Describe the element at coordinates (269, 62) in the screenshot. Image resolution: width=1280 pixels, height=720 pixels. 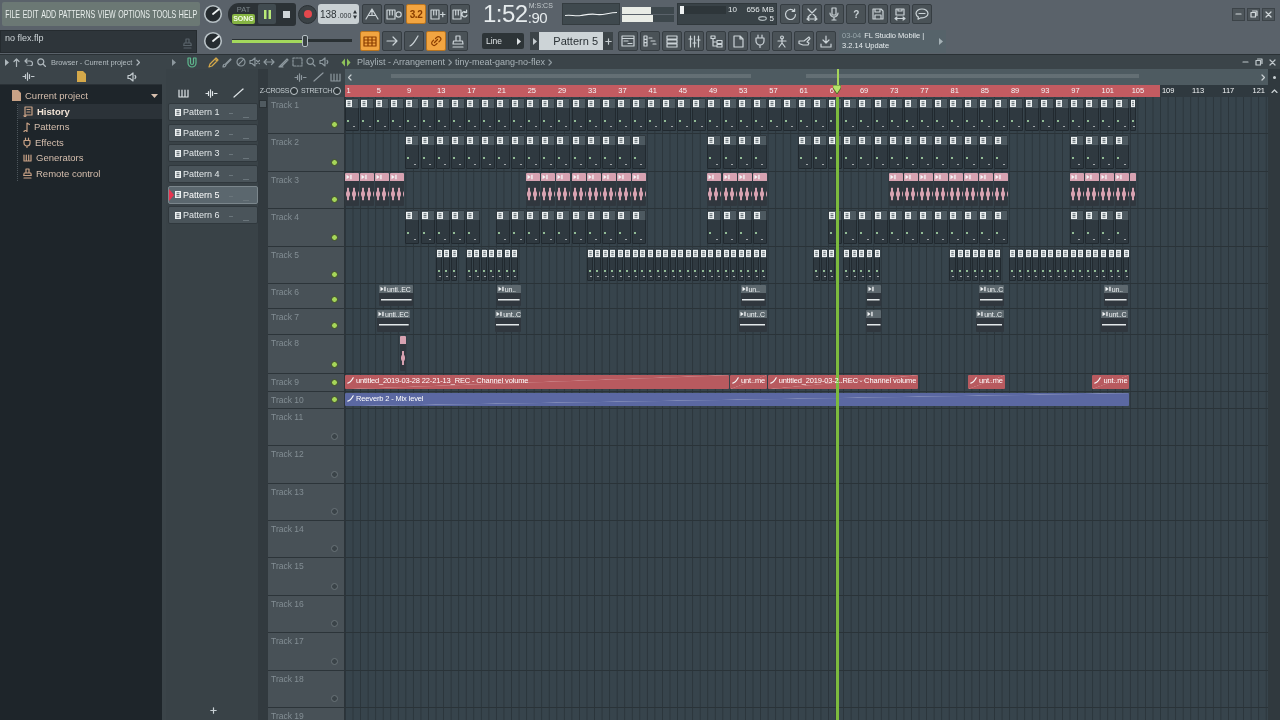
I see `double-arrow-icon` at that location.